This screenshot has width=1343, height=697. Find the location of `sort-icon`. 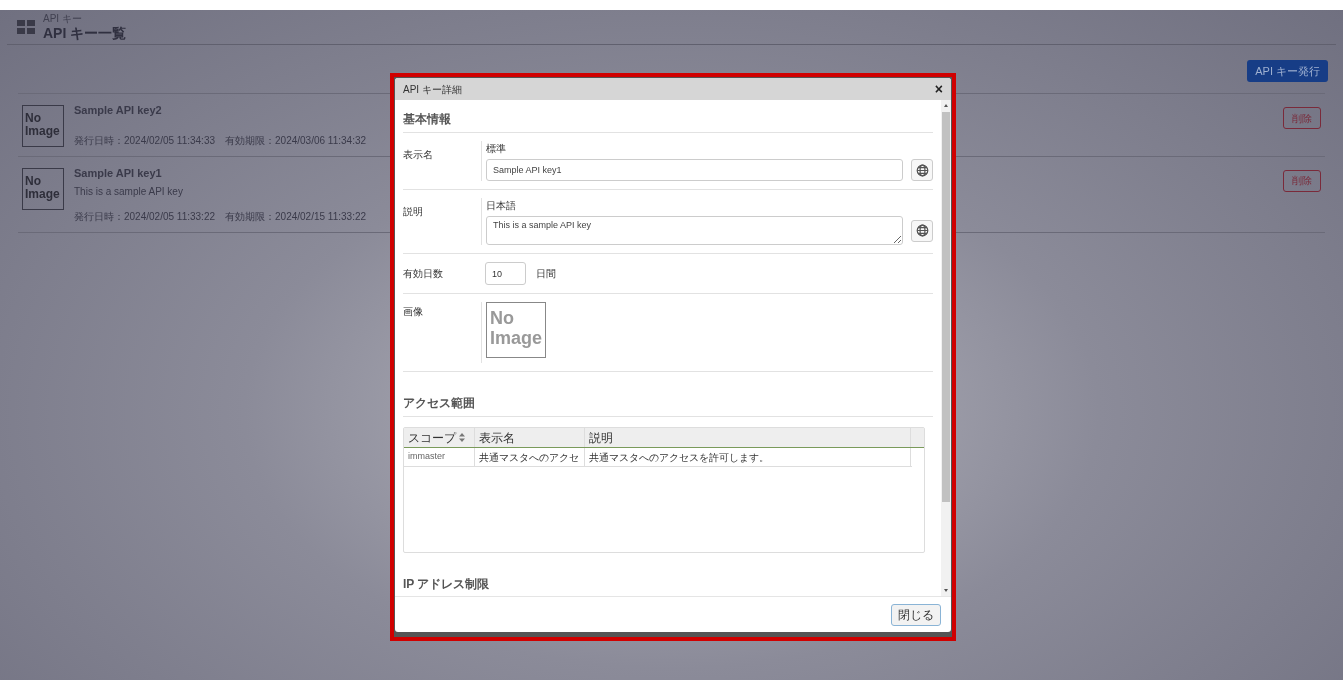

sort-icon is located at coordinates (462, 437).